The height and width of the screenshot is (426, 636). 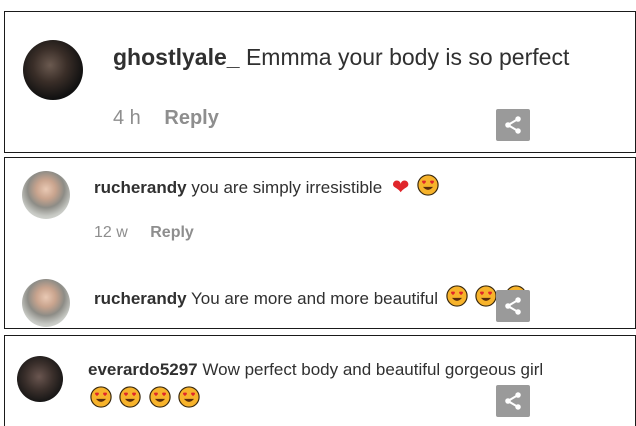 What do you see at coordinates (407, 57) in the screenshot?
I see `comment-text: Emmma your body is so perfect` at bounding box center [407, 57].